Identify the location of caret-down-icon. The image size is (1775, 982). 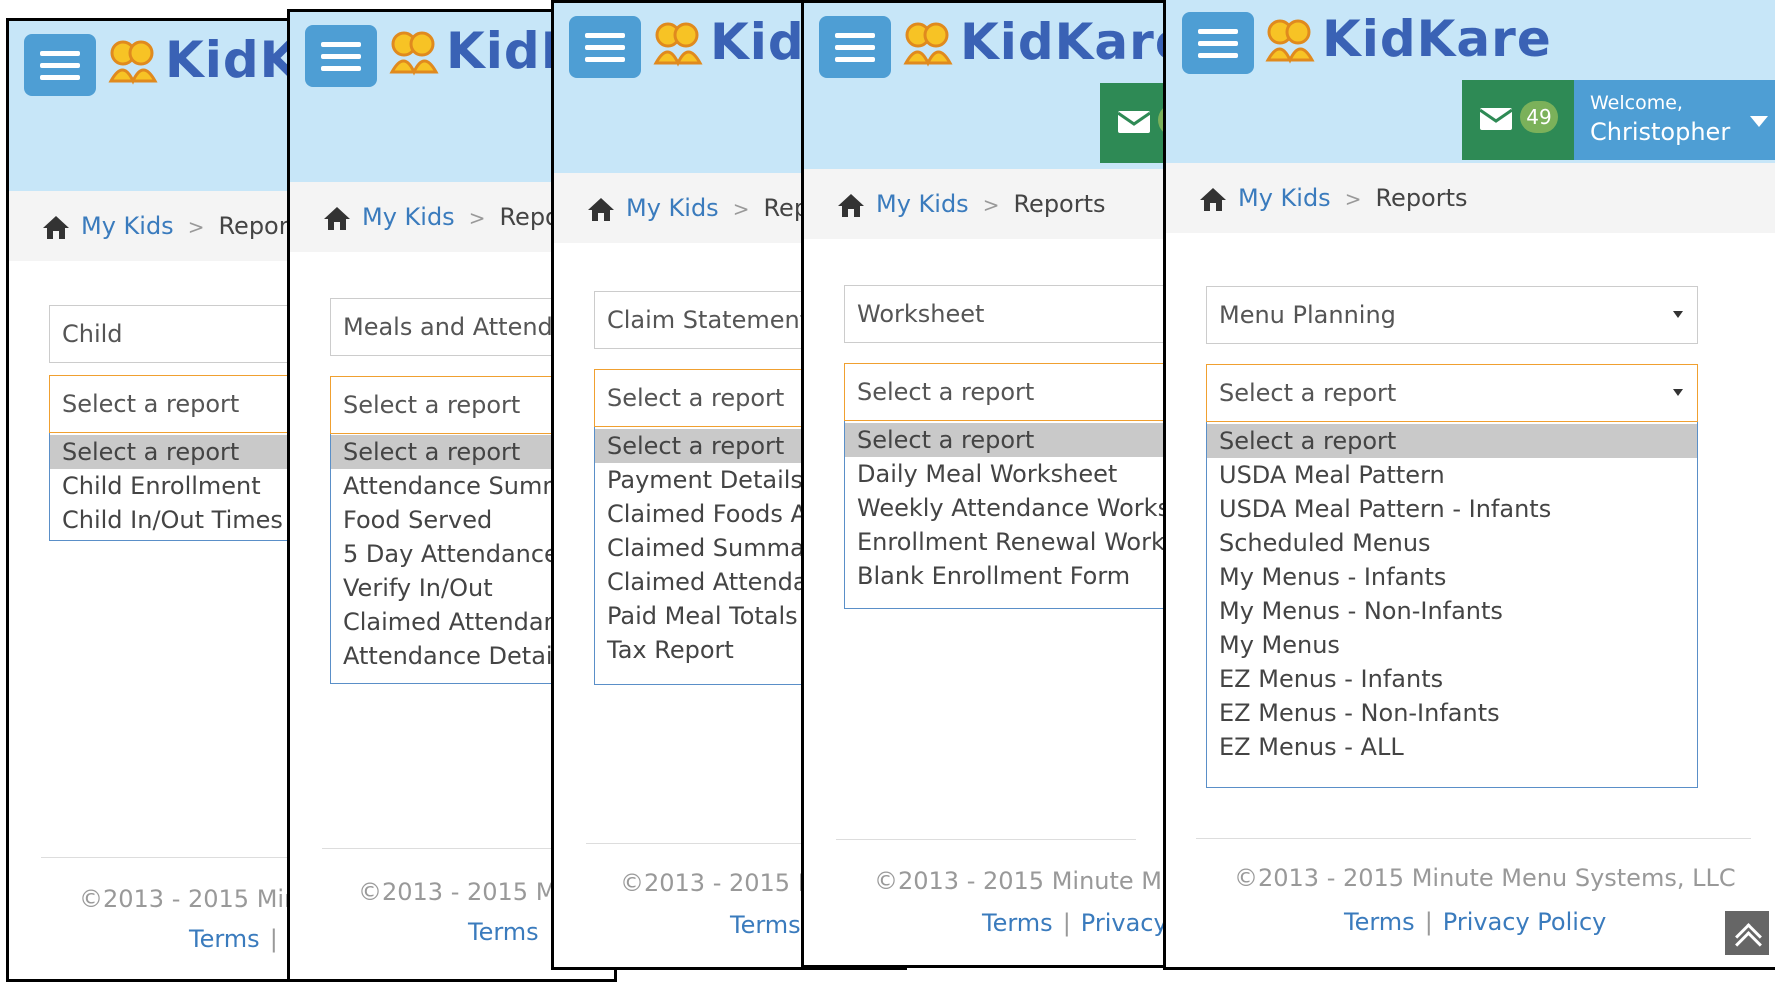
(1759, 121).